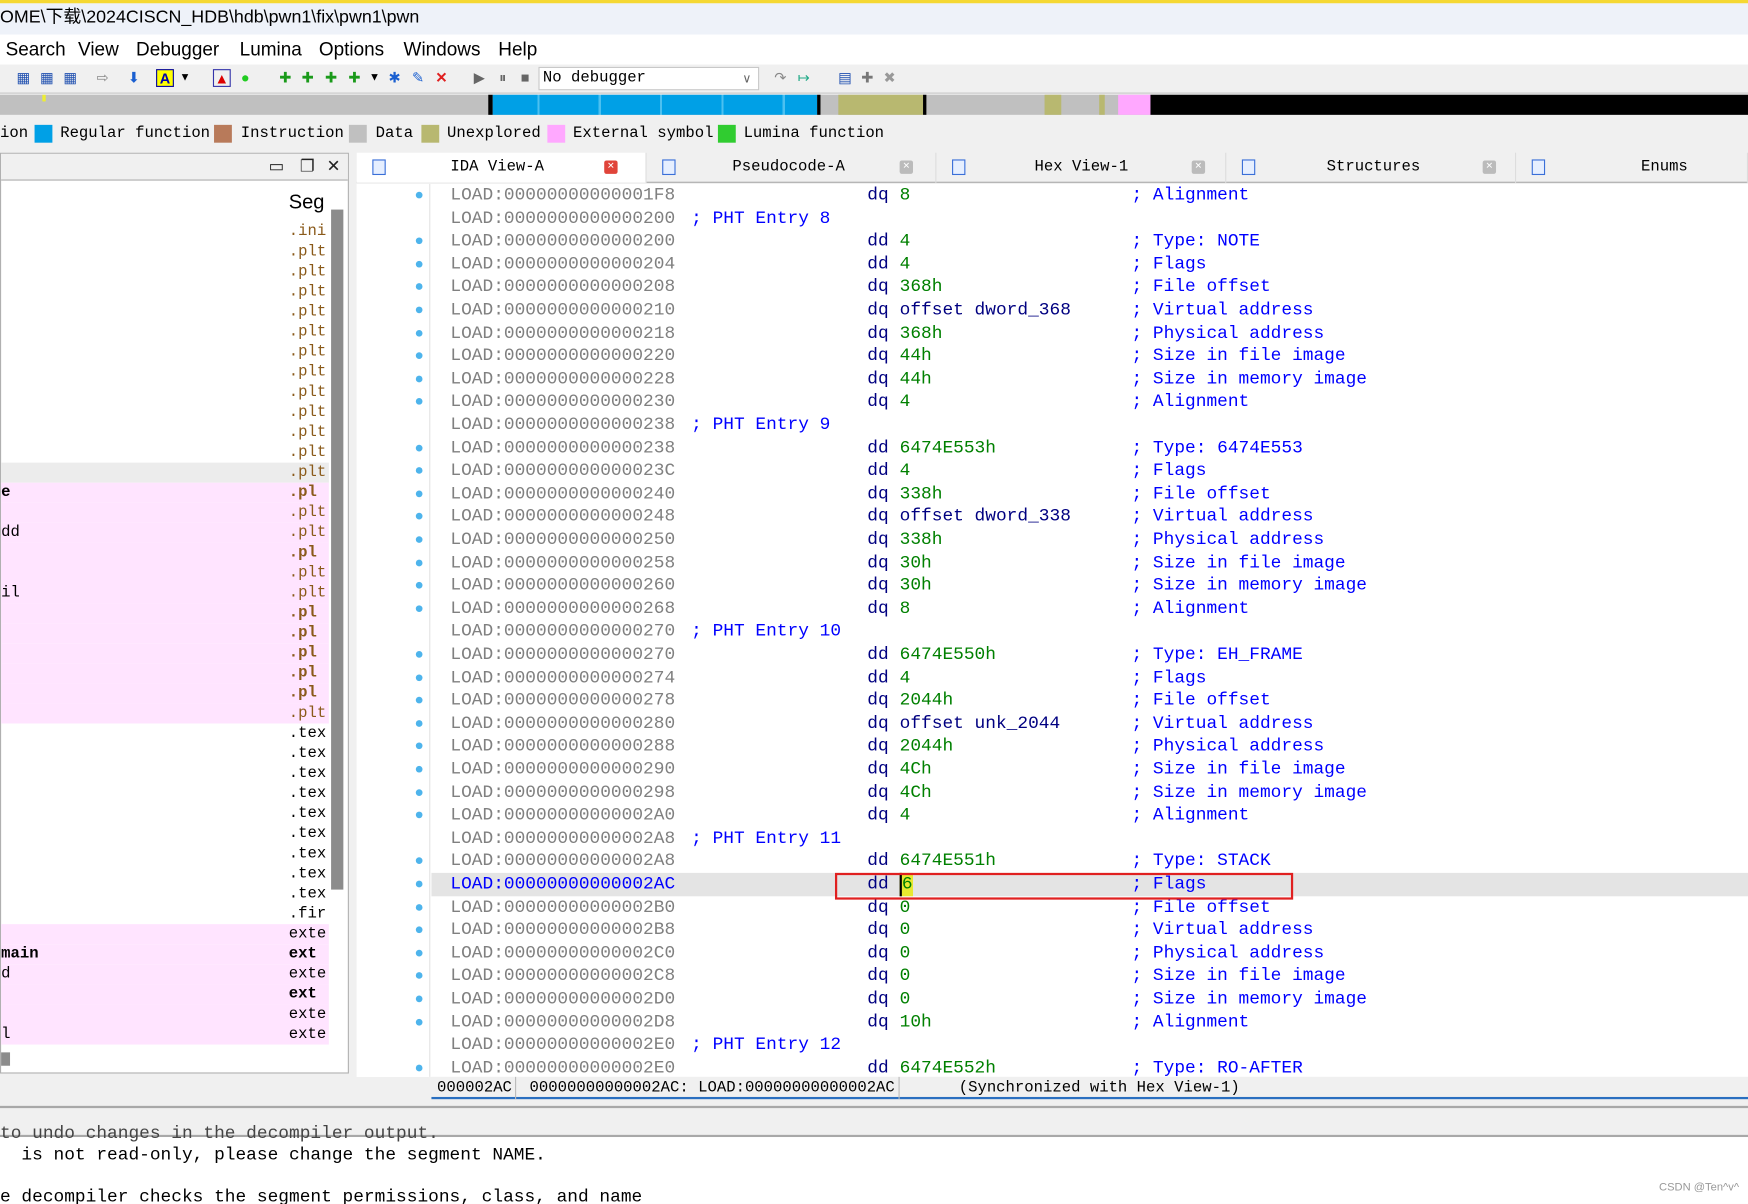 The image size is (1748, 1204). Describe the element at coordinates (948, 448) in the screenshot. I see `listing-operand: 6474E553h` at that location.